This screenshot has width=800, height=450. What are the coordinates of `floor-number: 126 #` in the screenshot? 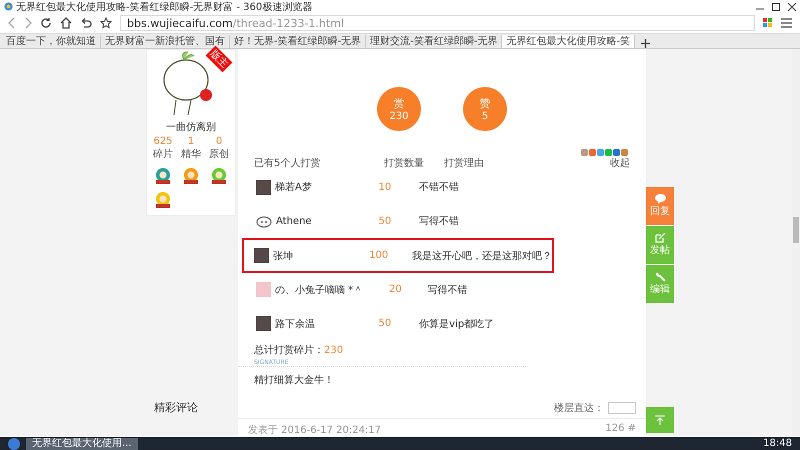 It's located at (620, 429).